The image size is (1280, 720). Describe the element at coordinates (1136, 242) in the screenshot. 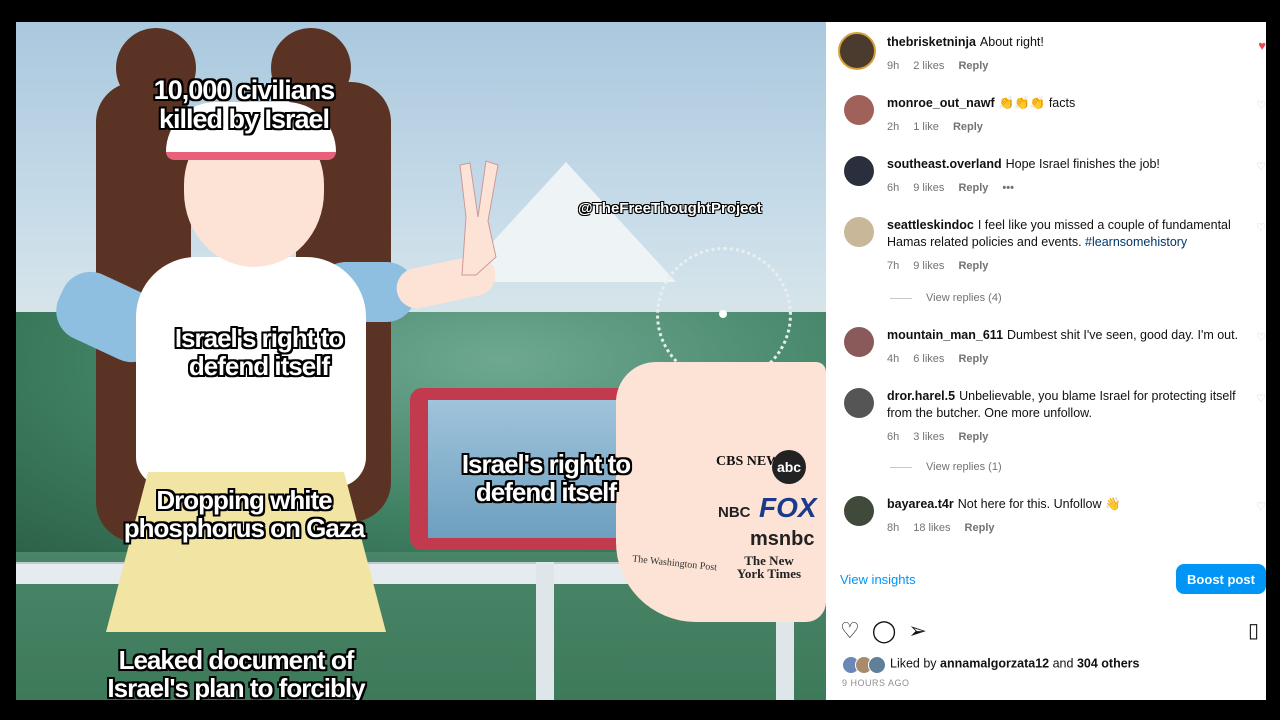

I see `hashtag-link: #learnsomehistory` at that location.